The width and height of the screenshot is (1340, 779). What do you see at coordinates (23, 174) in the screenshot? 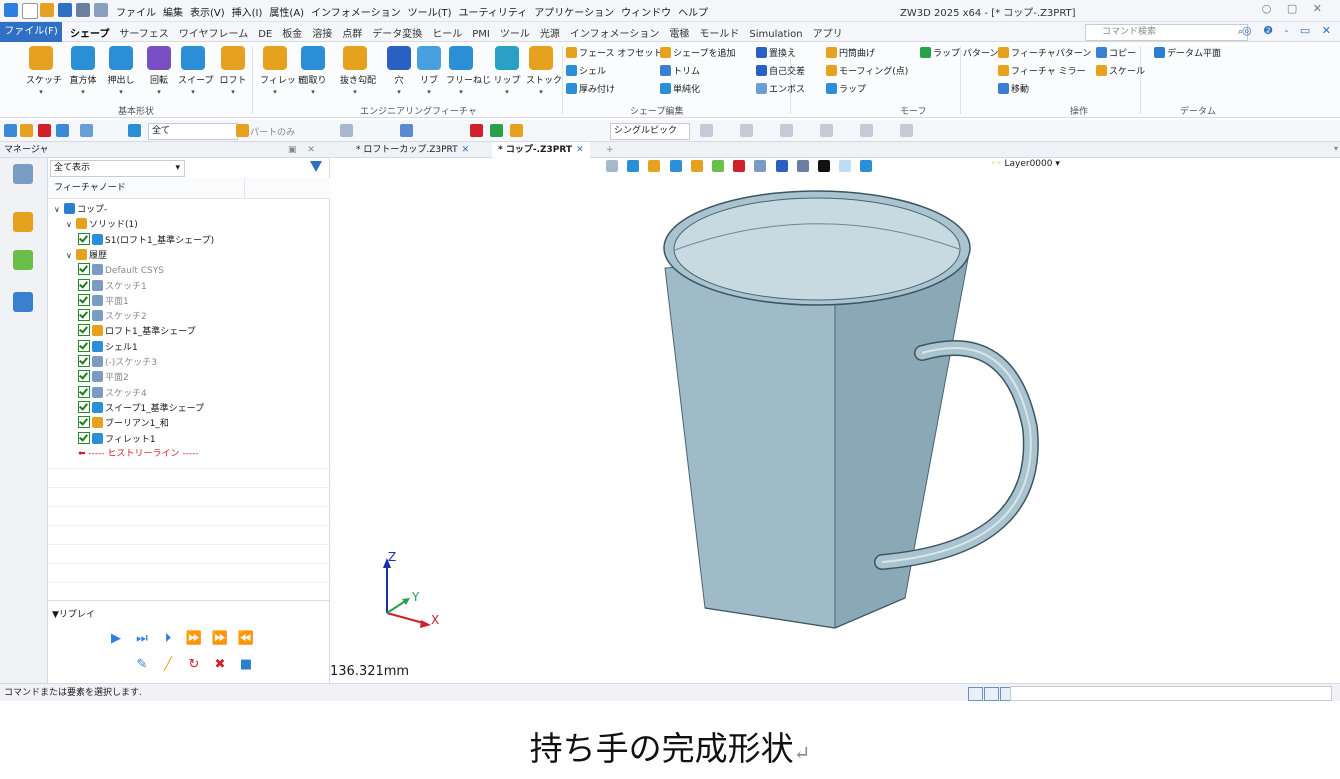
I see `history-manager-icon` at bounding box center [23, 174].